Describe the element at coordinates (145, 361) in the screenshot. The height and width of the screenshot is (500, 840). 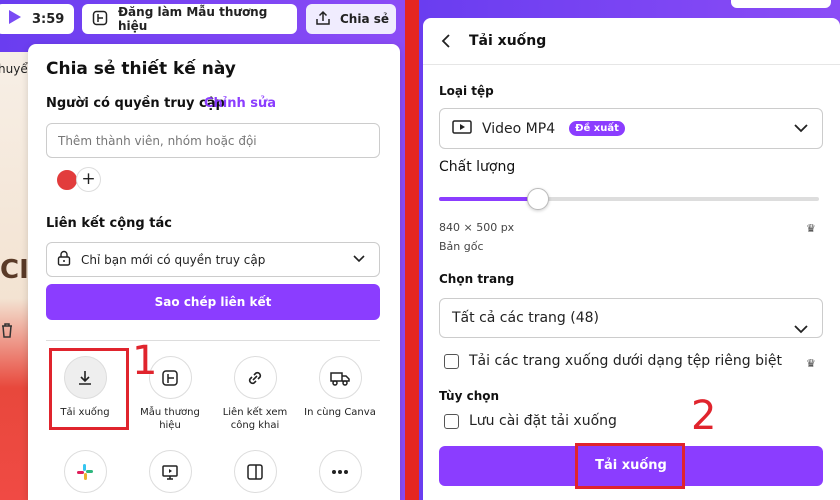
I see `step-number-1: 1` at that location.